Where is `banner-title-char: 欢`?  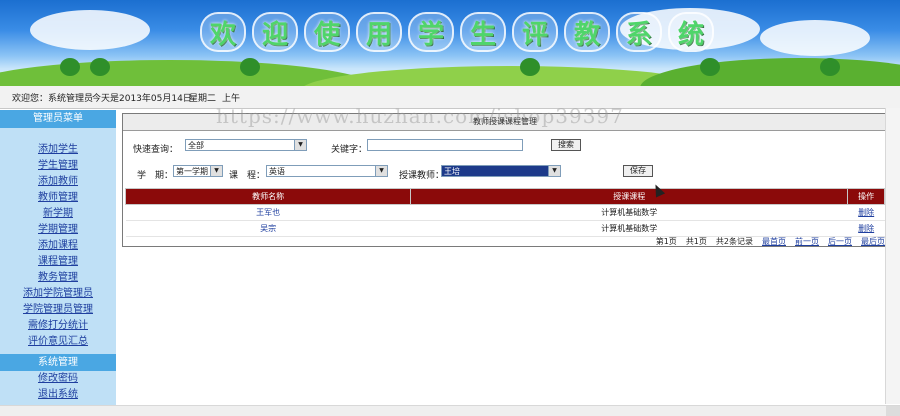 banner-title-char: 欢 is located at coordinates (223, 32).